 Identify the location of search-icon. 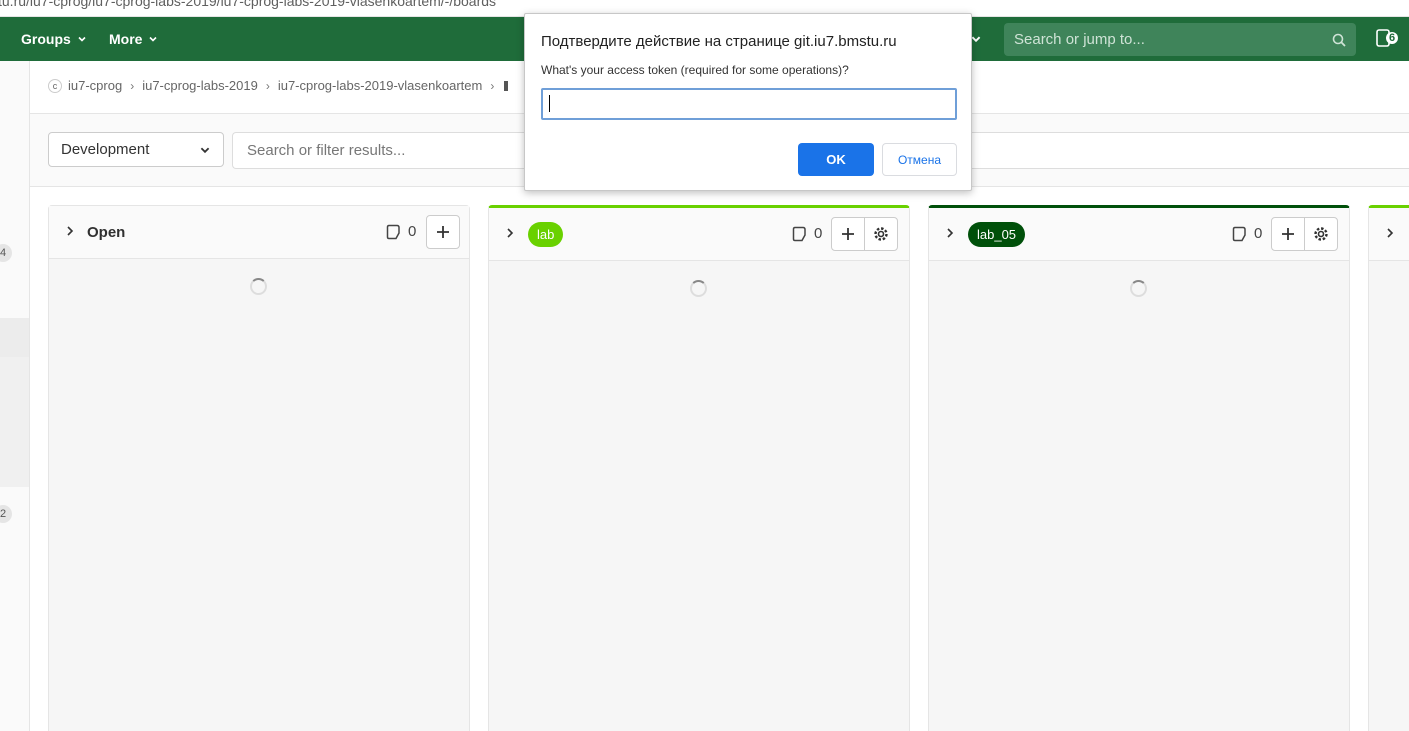
(1339, 40).